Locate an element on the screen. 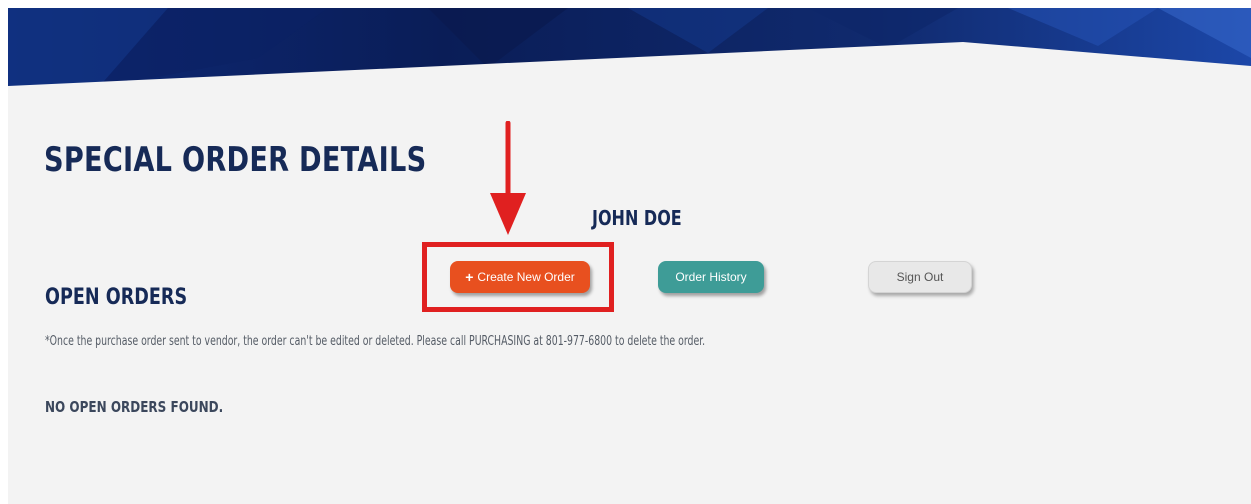 This screenshot has height=504, width=1251. order-history-label: Order History is located at coordinates (711, 277).